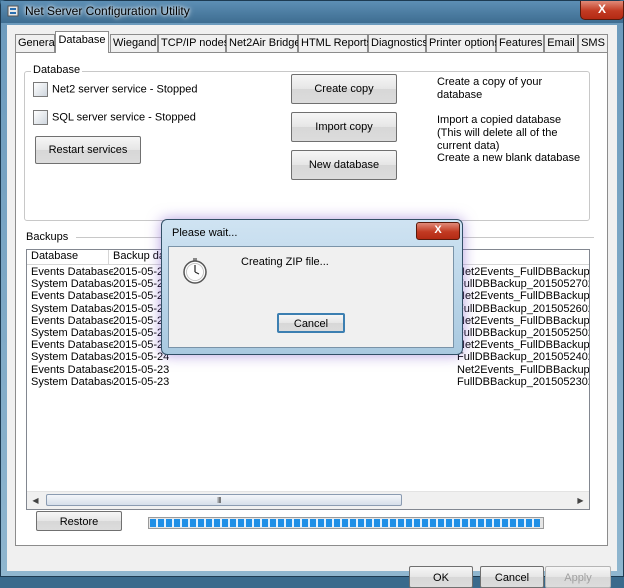  Describe the element at coordinates (523, 357) in the screenshot. I see `cell-backup-file: FullDBBackup_20150524020C` at that location.